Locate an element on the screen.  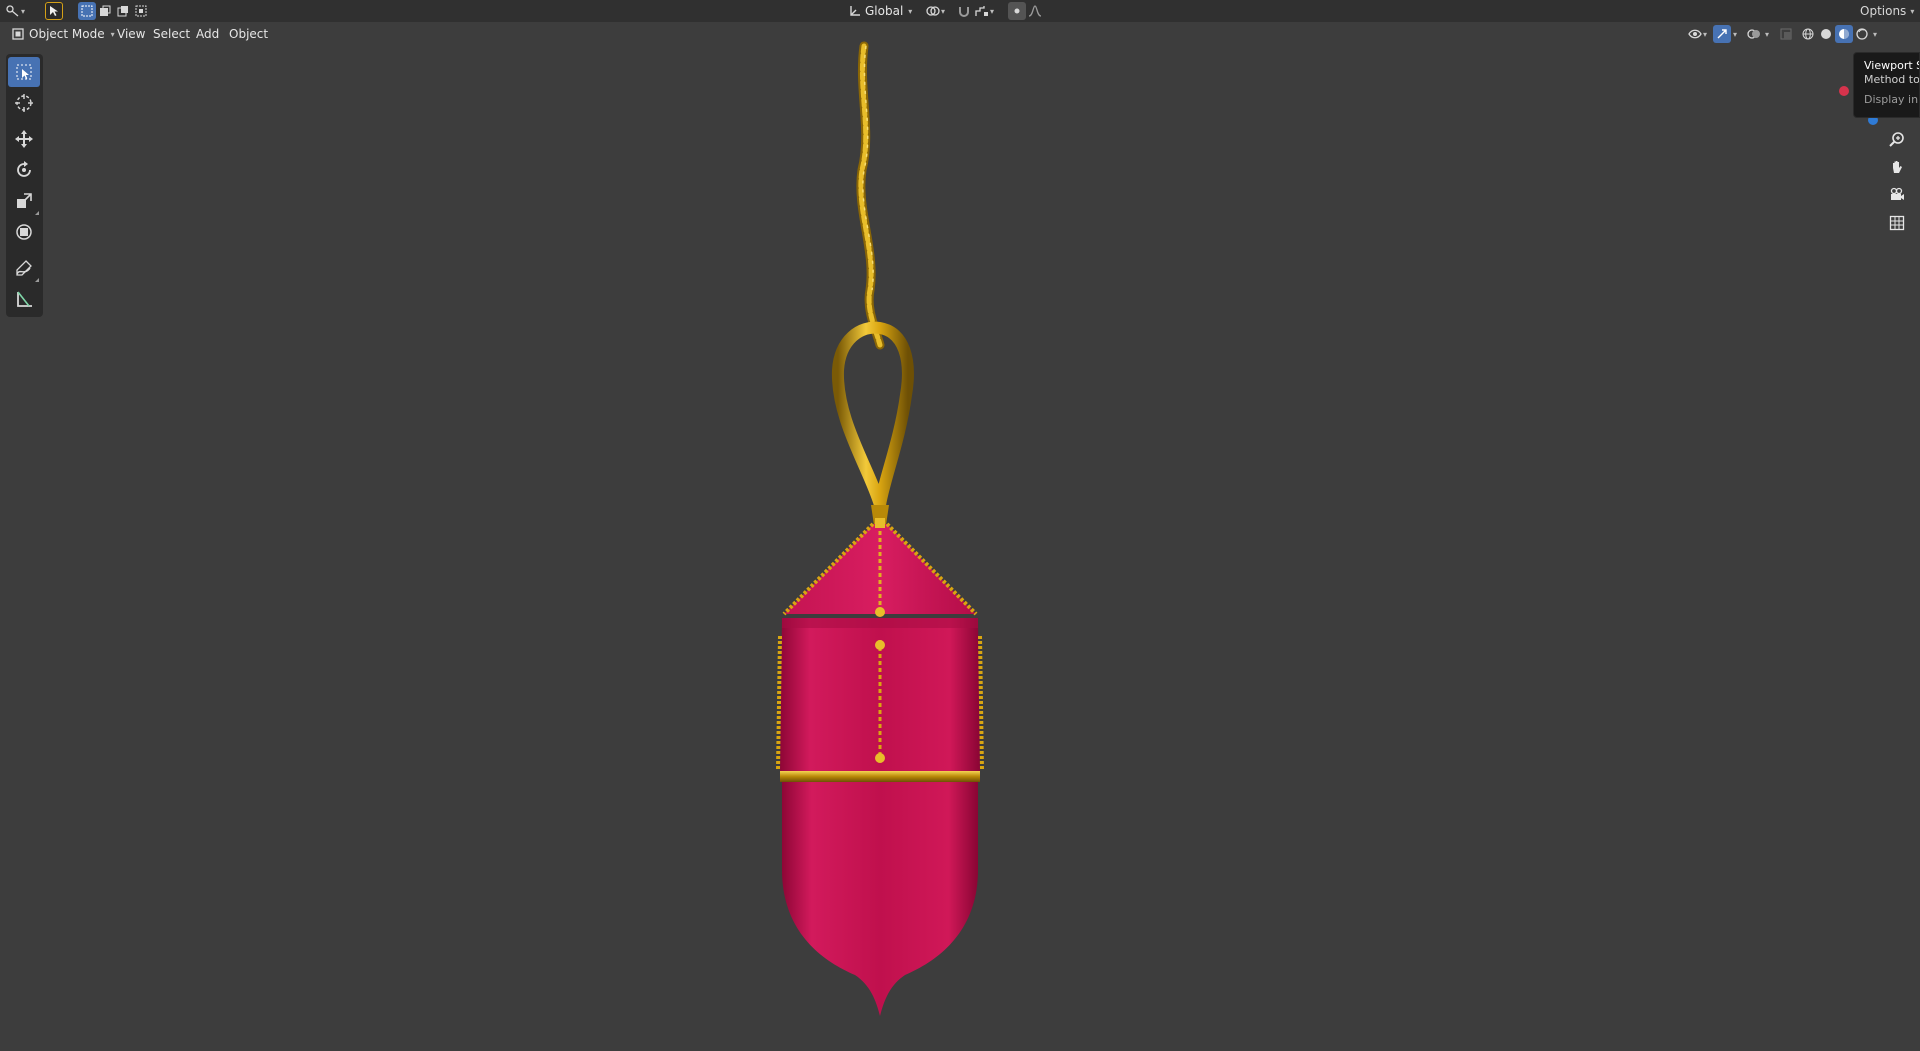
ortho-toggle-button is located at coordinates (1897, 223).